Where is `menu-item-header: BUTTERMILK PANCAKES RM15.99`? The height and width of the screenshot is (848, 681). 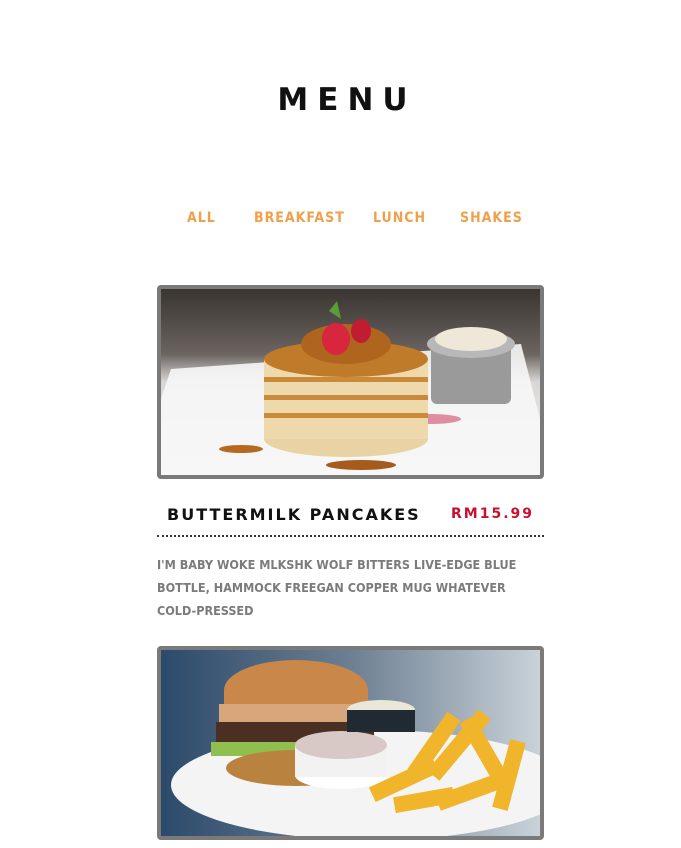 menu-item-header: BUTTERMILK PANCAKES RM15.99 is located at coordinates (350, 517).